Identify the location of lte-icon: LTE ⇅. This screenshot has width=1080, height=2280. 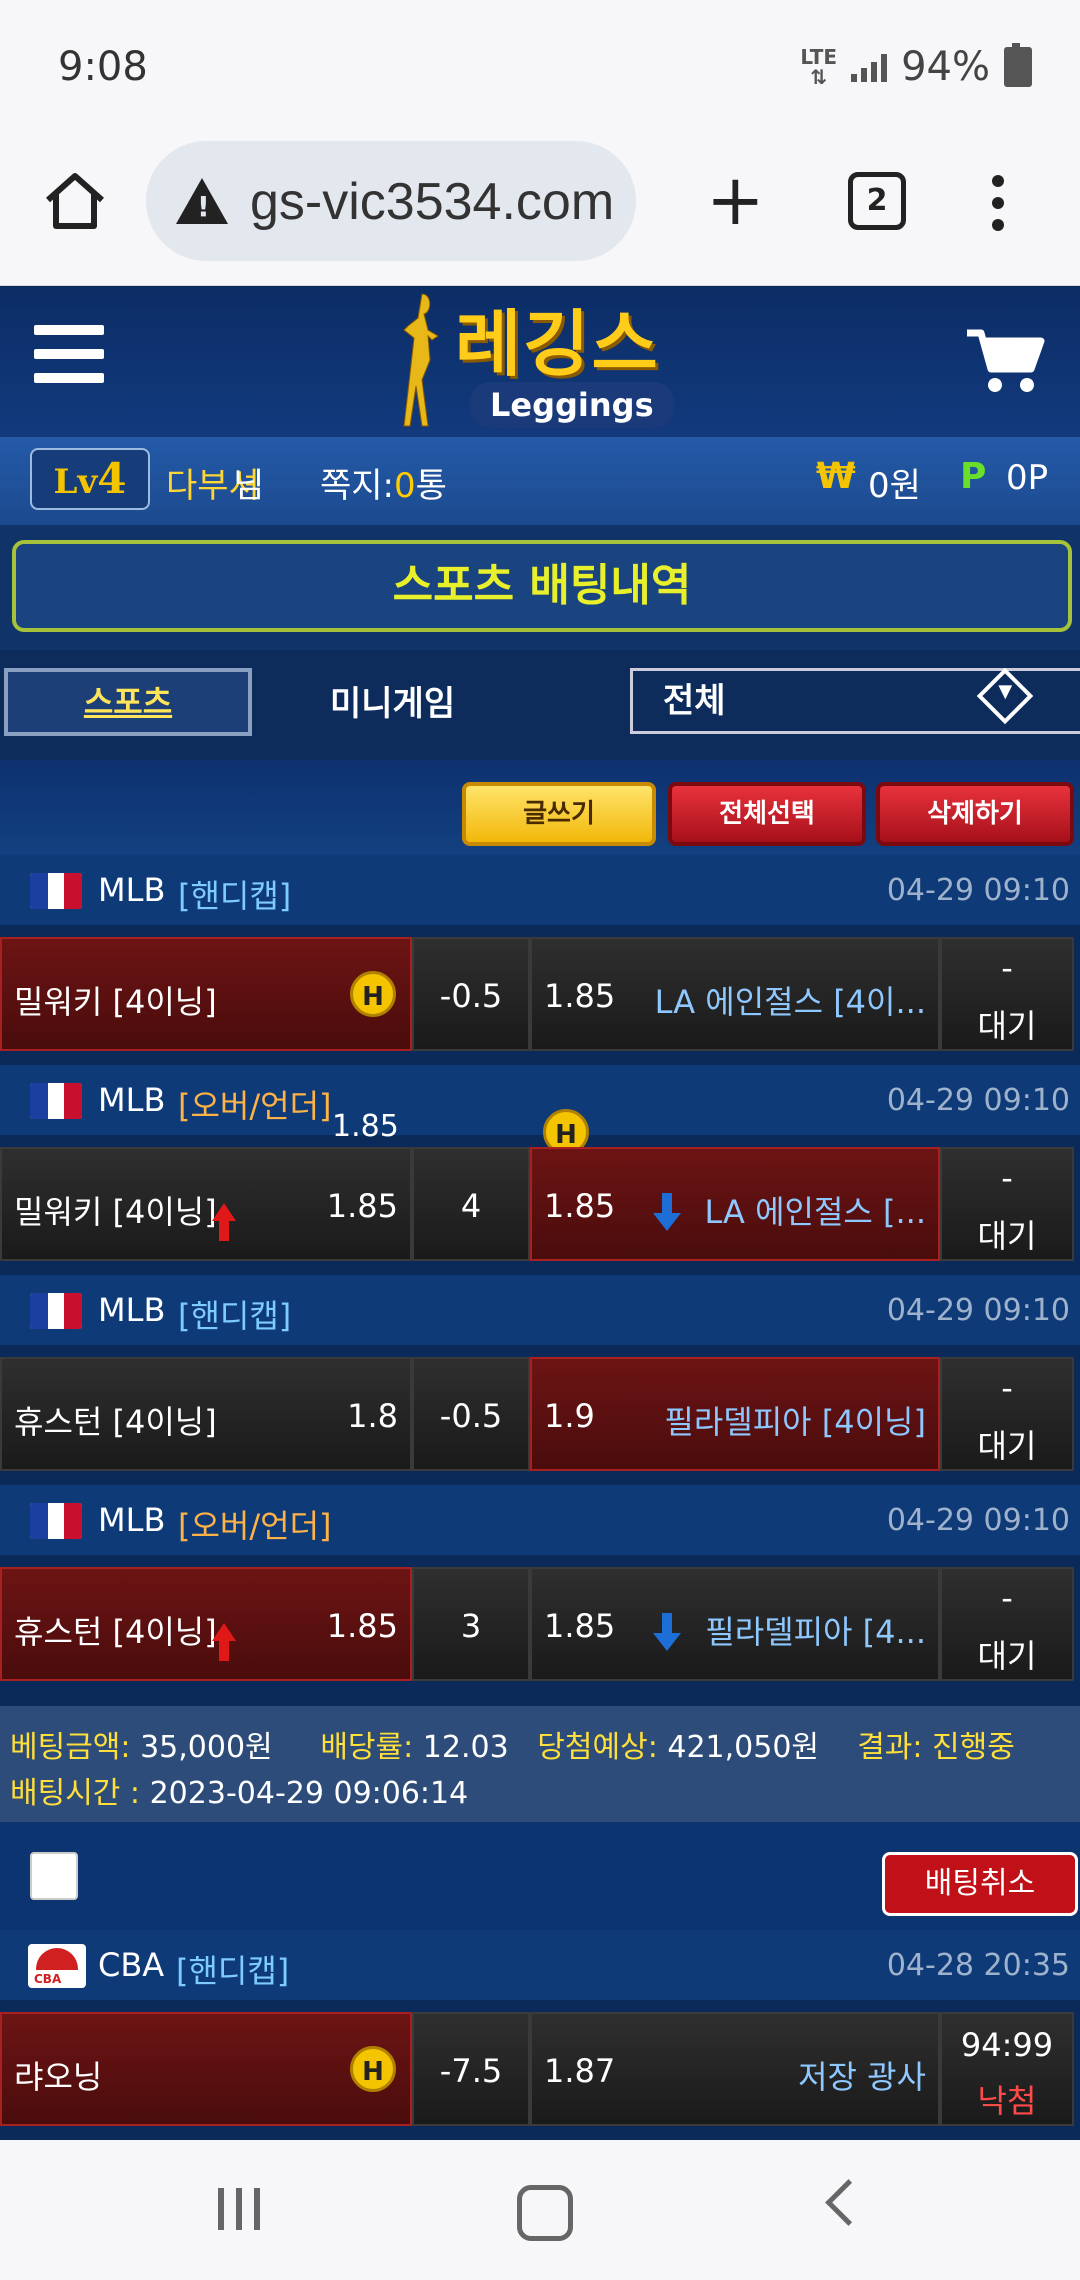
(819, 67).